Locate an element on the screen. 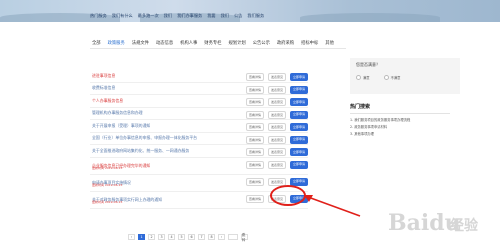 The image size is (500, 252). list-item-title: 全国（行业）单位办事信息的申报、申报办理一体化服务平台 is located at coordinates (143, 138).